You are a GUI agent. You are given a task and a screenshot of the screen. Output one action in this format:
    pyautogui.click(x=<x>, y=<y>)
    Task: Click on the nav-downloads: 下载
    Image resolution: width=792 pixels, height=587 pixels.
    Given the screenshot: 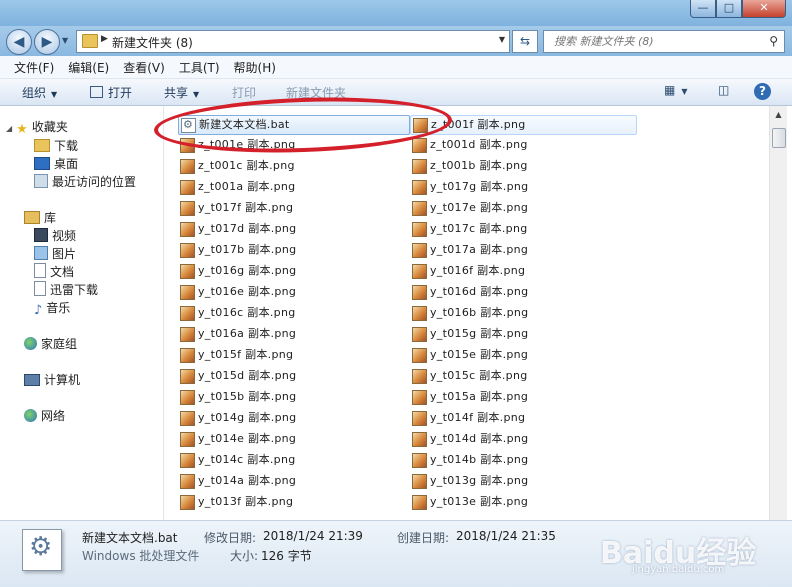 What is the action you would take?
    pyautogui.click(x=56, y=145)
    